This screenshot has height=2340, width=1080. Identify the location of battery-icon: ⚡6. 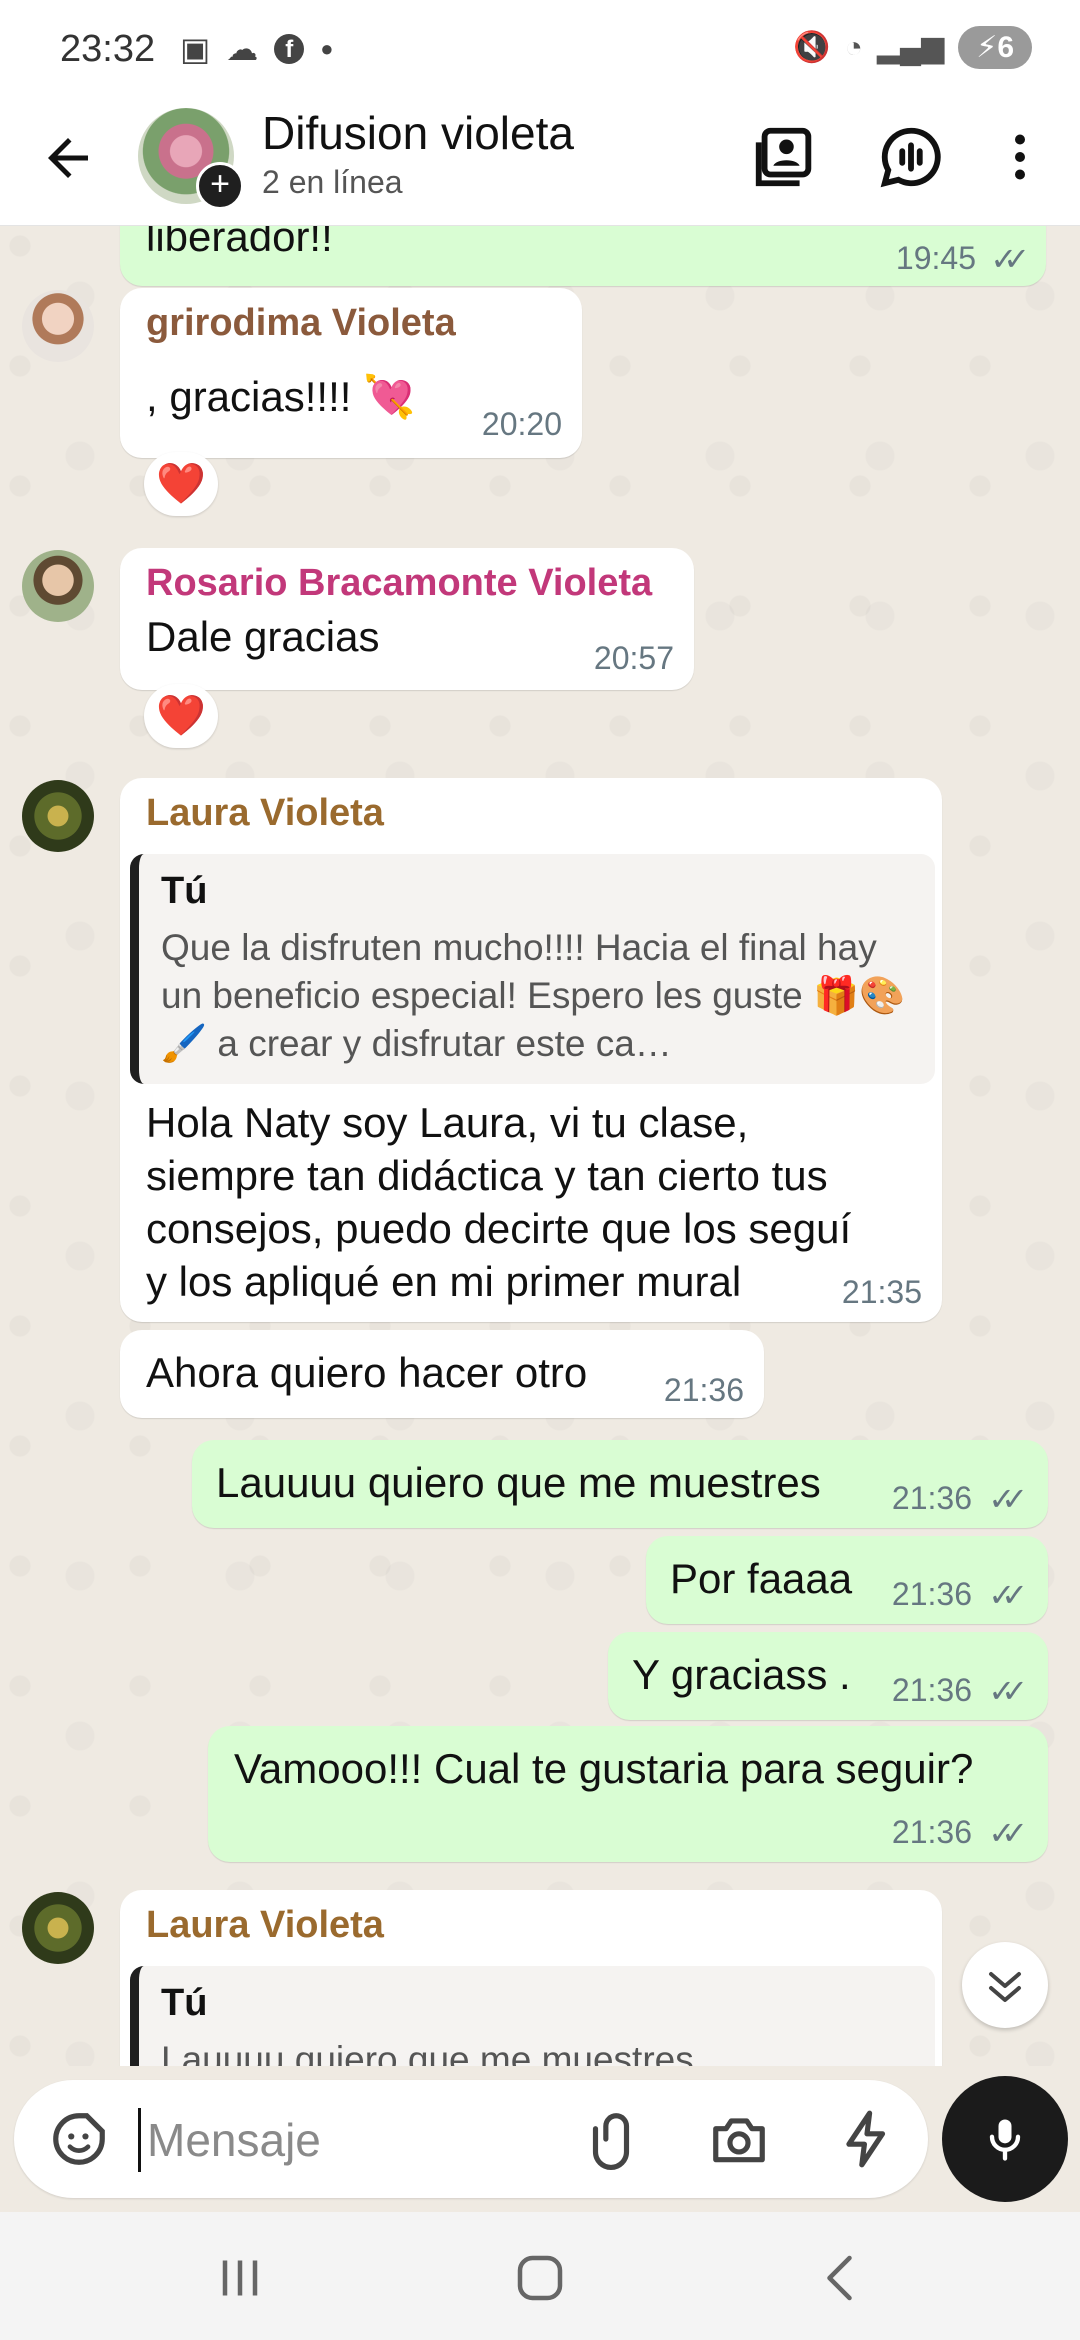
(995, 47).